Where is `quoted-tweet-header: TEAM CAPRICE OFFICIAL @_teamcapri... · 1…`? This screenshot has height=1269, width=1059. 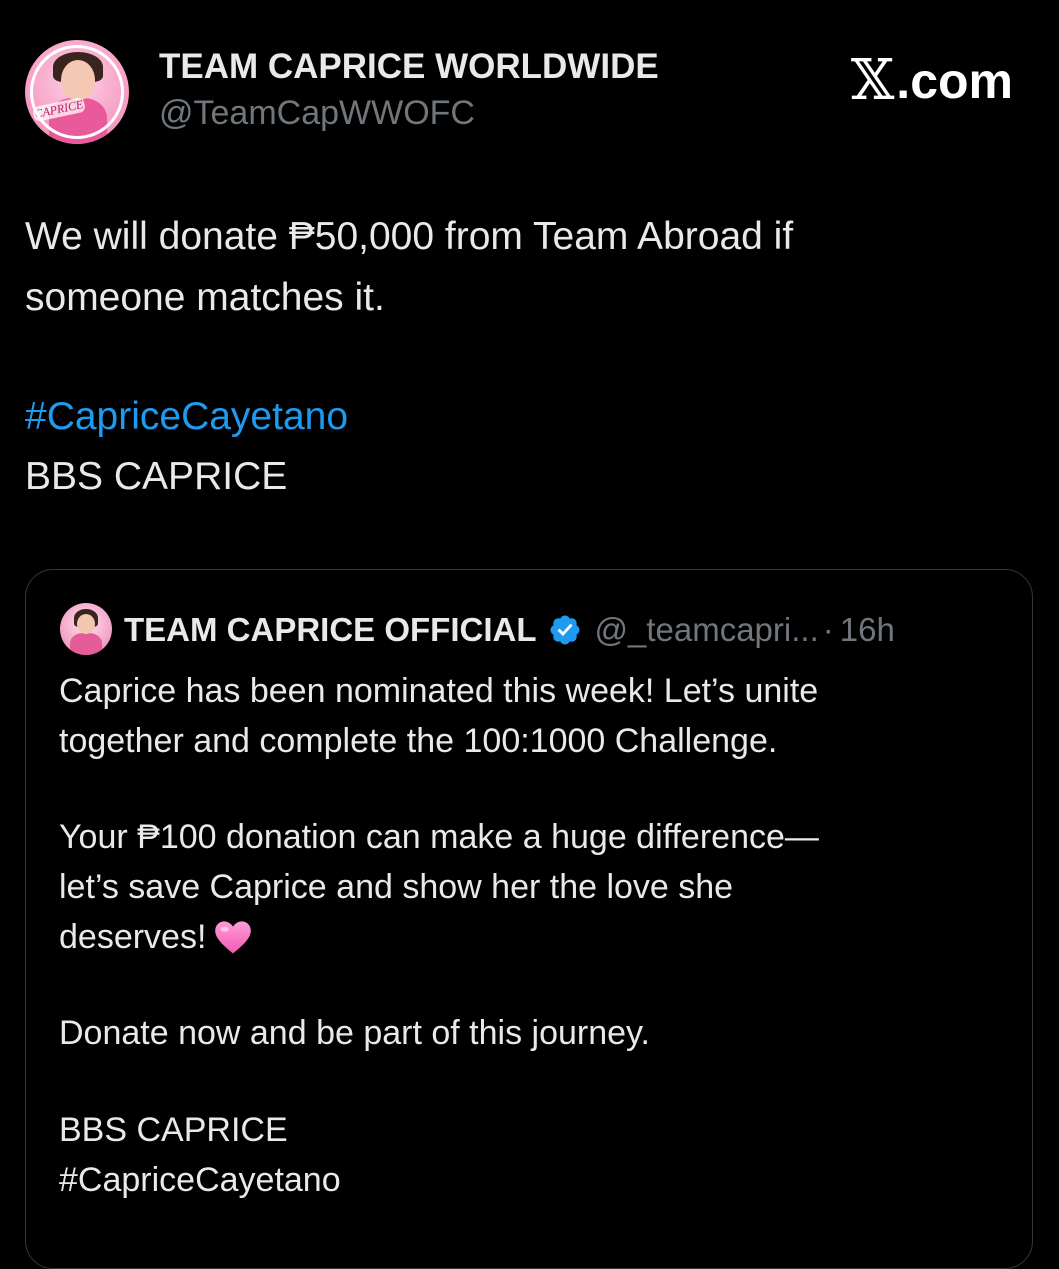 quoted-tweet-header: TEAM CAPRICE OFFICIAL @_teamcapri... · 1… is located at coordinates (509, 630).